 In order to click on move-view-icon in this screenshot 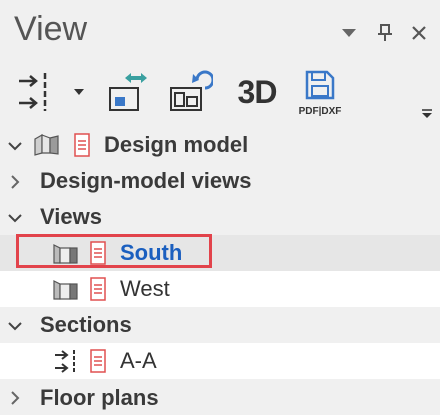, I will do `click(128, 92)`.